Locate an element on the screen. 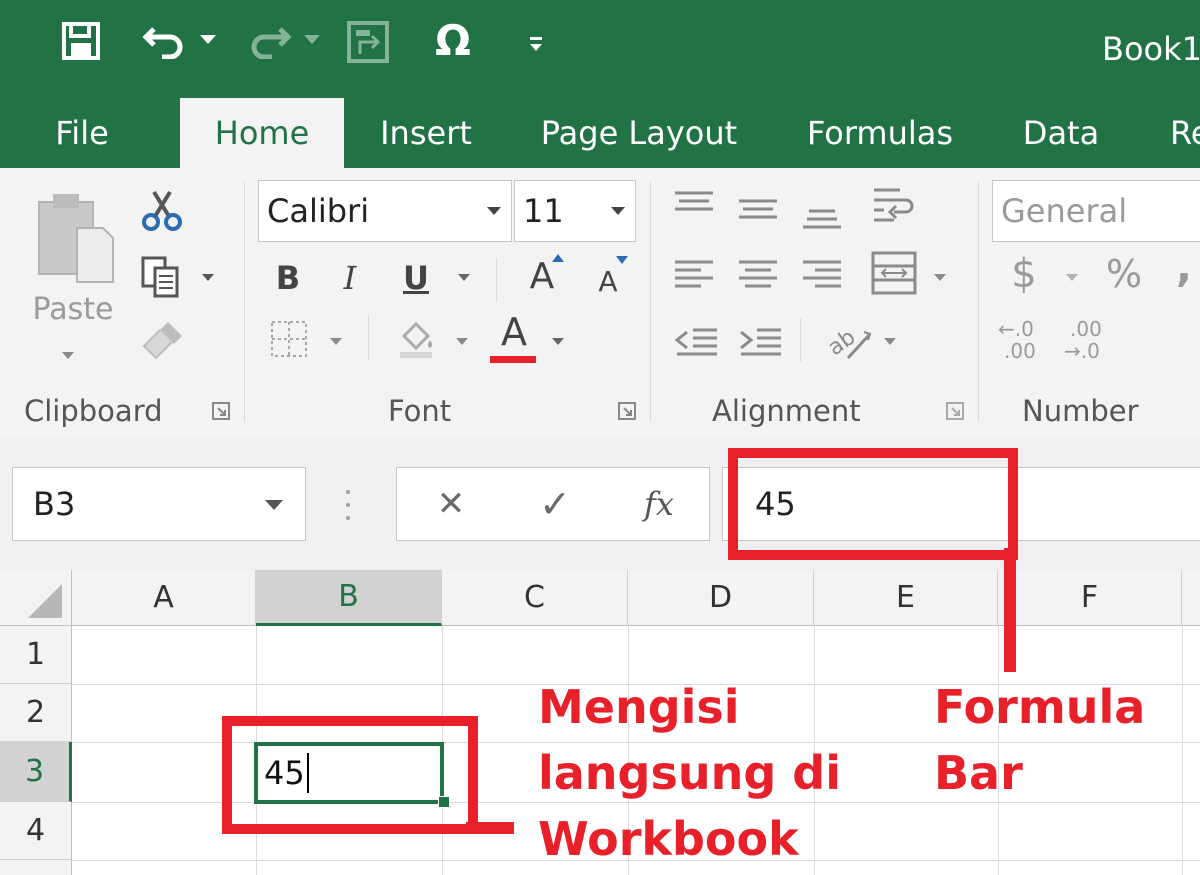 This screenshot has width=1200, height=875. middle-align-icon is located at coordinates (758, 208).